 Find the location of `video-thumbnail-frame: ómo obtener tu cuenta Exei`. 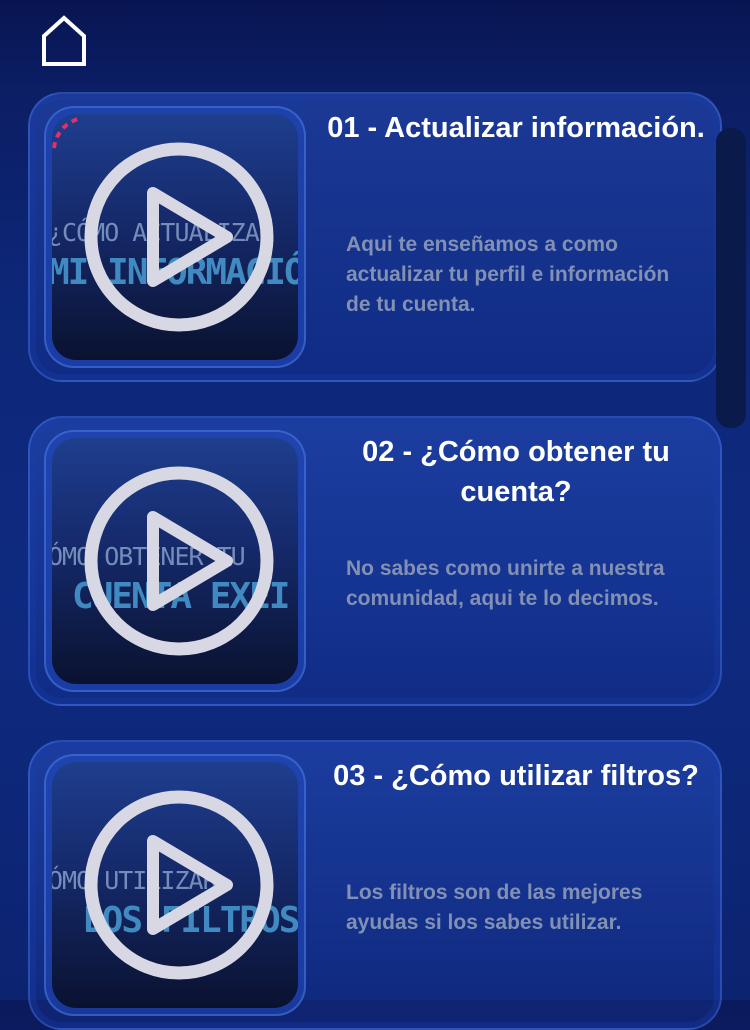

video-thumbnail-frame: ómo obtener tu cuenta Exei is located at coordinates (175, 561).